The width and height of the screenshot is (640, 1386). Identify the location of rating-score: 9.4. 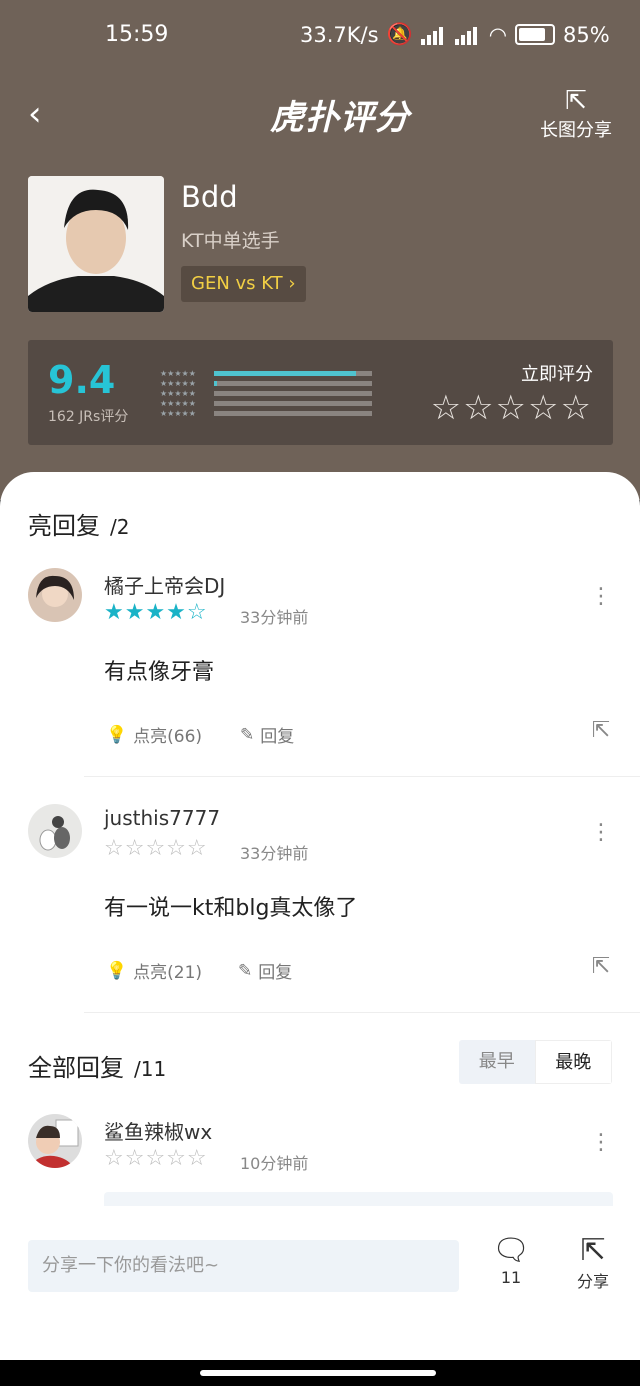
(82, 380).